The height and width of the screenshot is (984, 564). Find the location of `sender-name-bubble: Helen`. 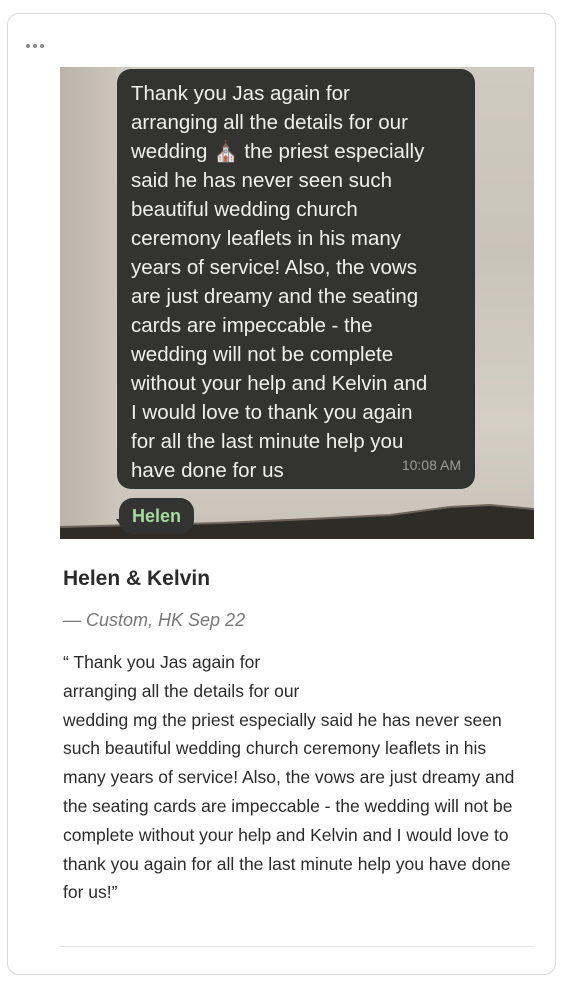

sender-name-bubble: Helen is located at coordinates (157, 516).